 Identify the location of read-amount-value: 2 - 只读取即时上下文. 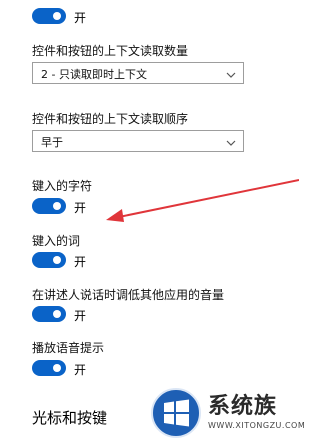
(94, 74).